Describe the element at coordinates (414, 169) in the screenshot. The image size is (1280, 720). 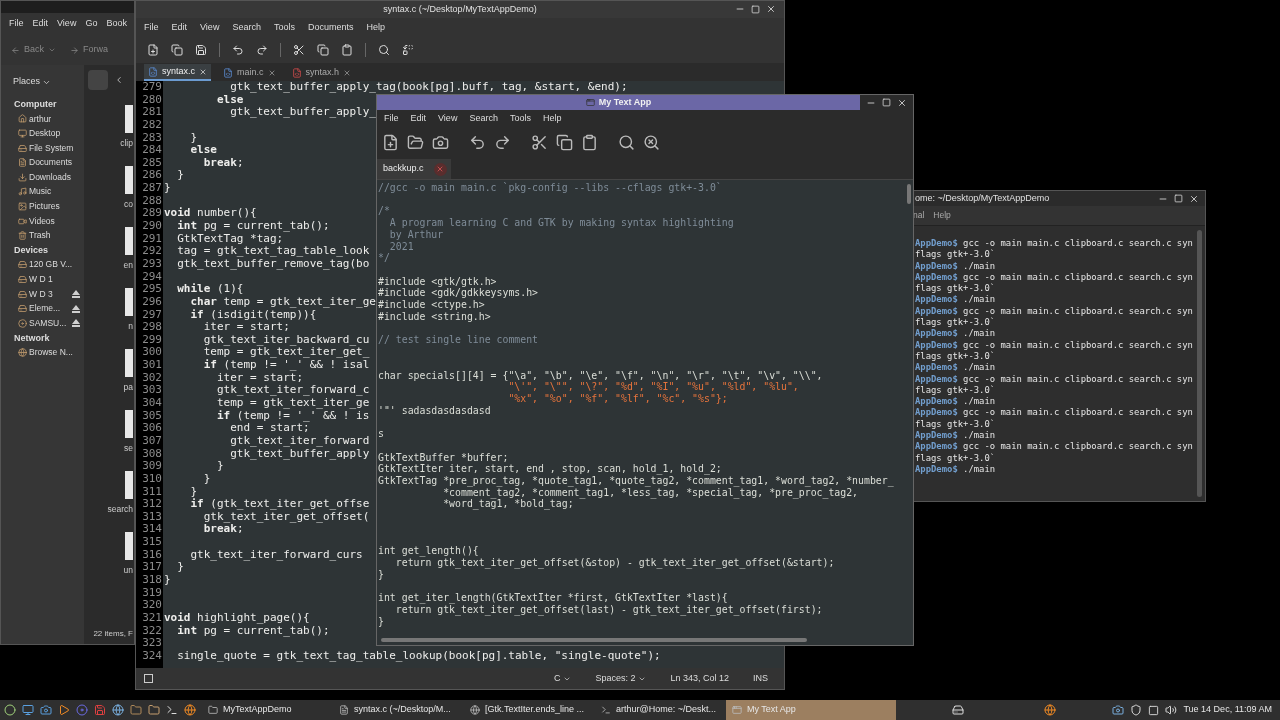
I see `editor-tab: backkup.c` at that location.